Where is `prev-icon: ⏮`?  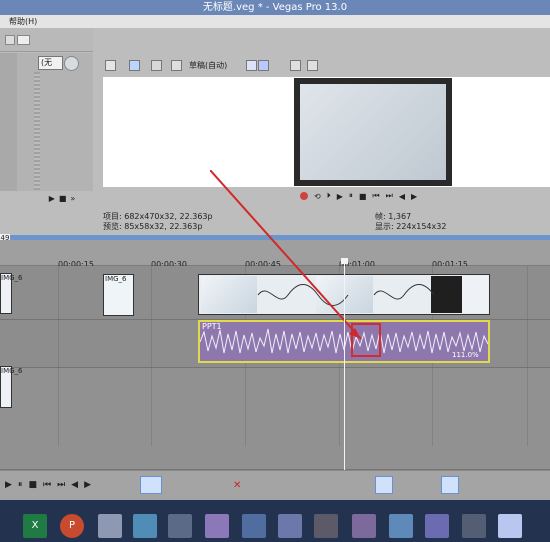
prev-icon: ⏮ is located at coordinates (47, 485).